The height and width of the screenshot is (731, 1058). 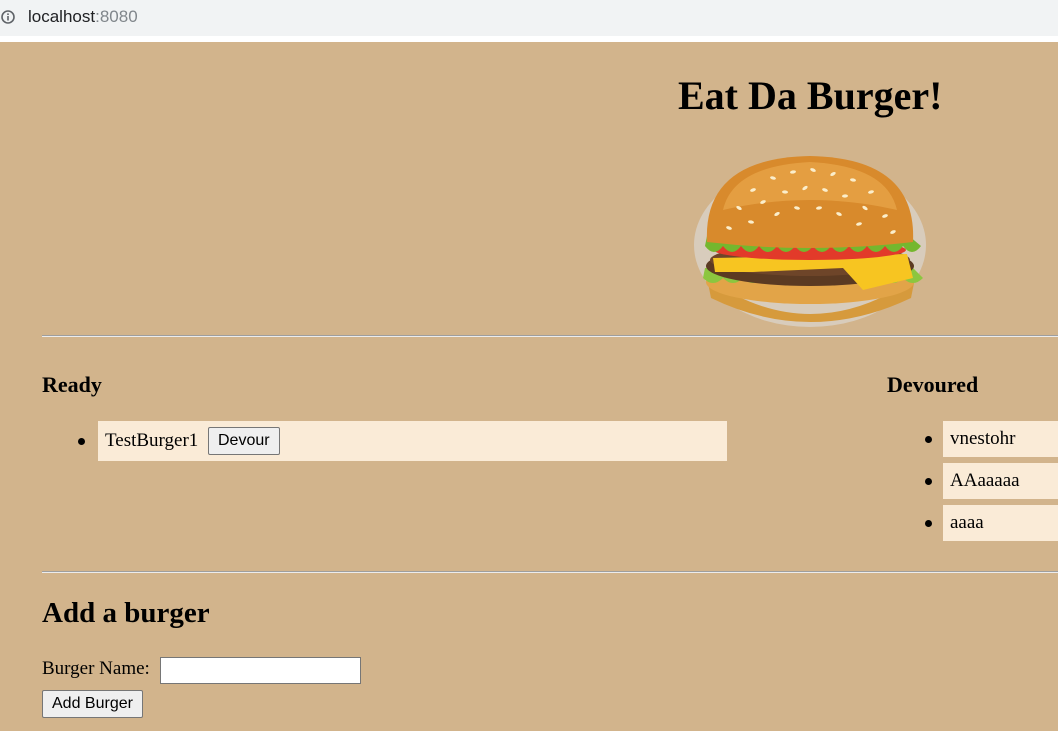 What do you see at coordinates (529, 21) in the screenshot?
I see `browser-address-bar: localhost:8080` at bounding box center [529, 21].